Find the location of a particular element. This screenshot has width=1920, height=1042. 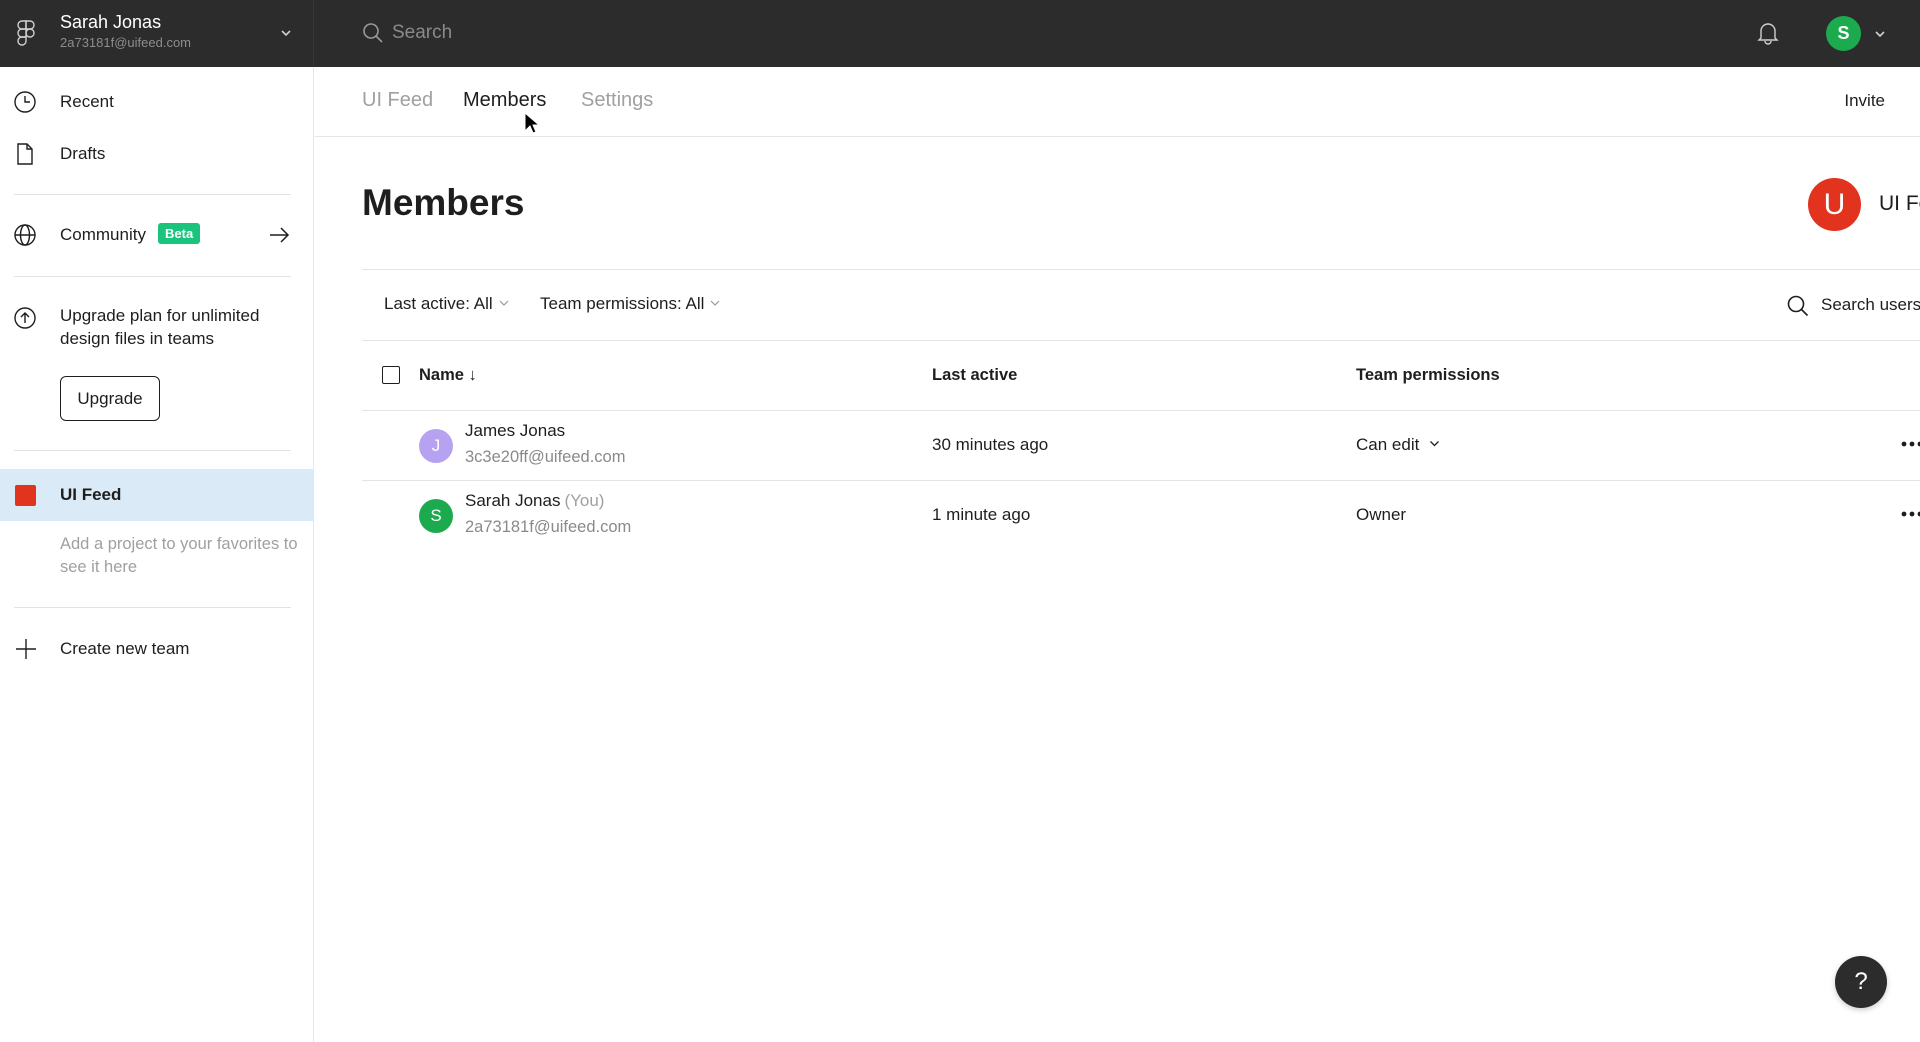

member-name-text: Sarah Jonas is located at coordinates (513, 500).